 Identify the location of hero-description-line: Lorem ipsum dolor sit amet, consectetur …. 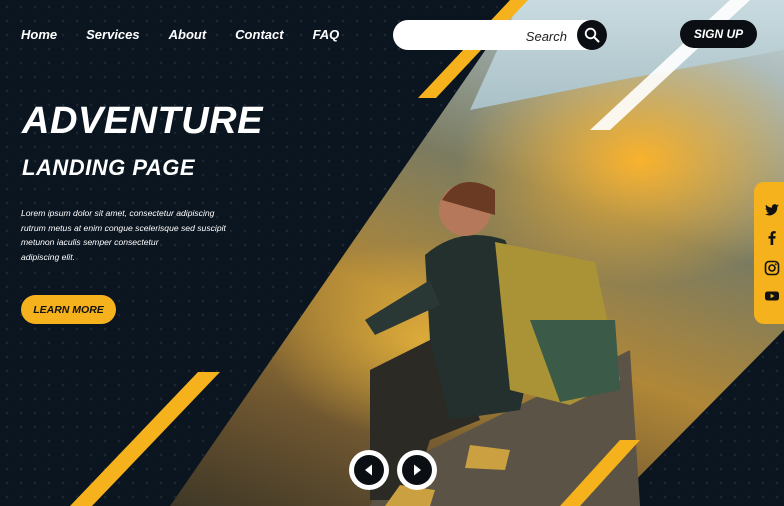
(118, 213).